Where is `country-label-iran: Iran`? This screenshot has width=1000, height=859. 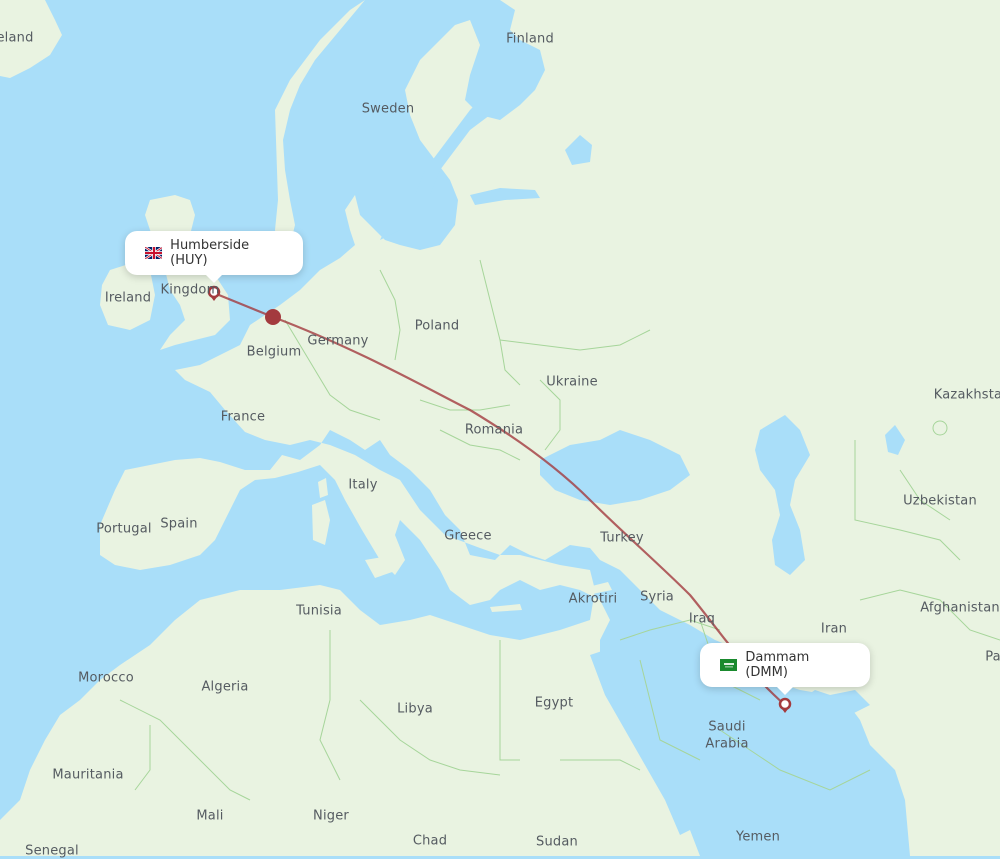
country-label-iran: Iran is located at coordinates (834, 629).